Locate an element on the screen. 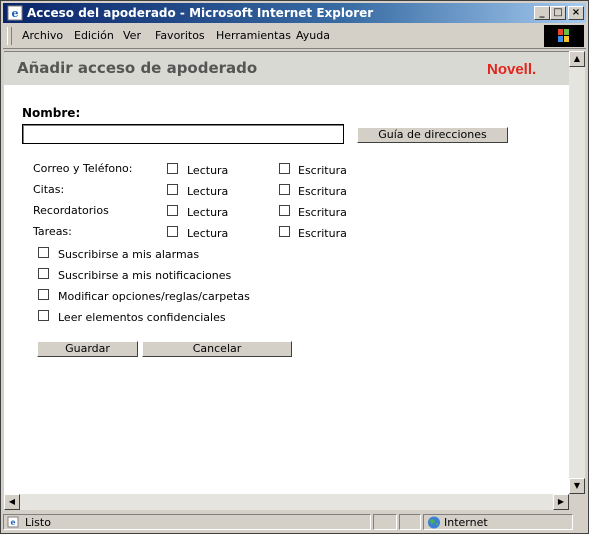  tareas-read-label: Lectura is located at coordinates (208, 233).